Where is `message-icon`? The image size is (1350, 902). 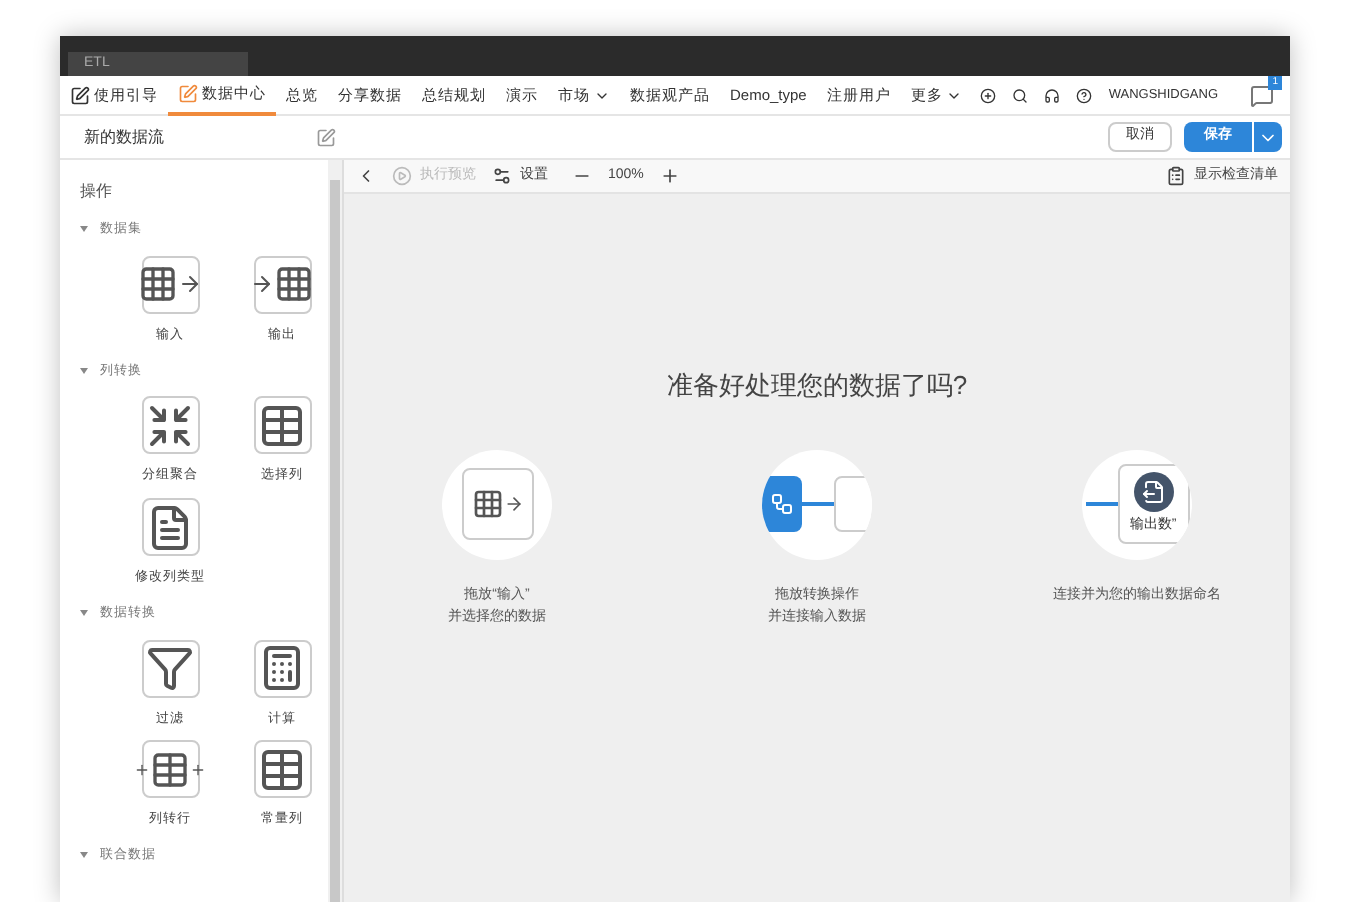 message-icon is located at coordinates (1262, 95).